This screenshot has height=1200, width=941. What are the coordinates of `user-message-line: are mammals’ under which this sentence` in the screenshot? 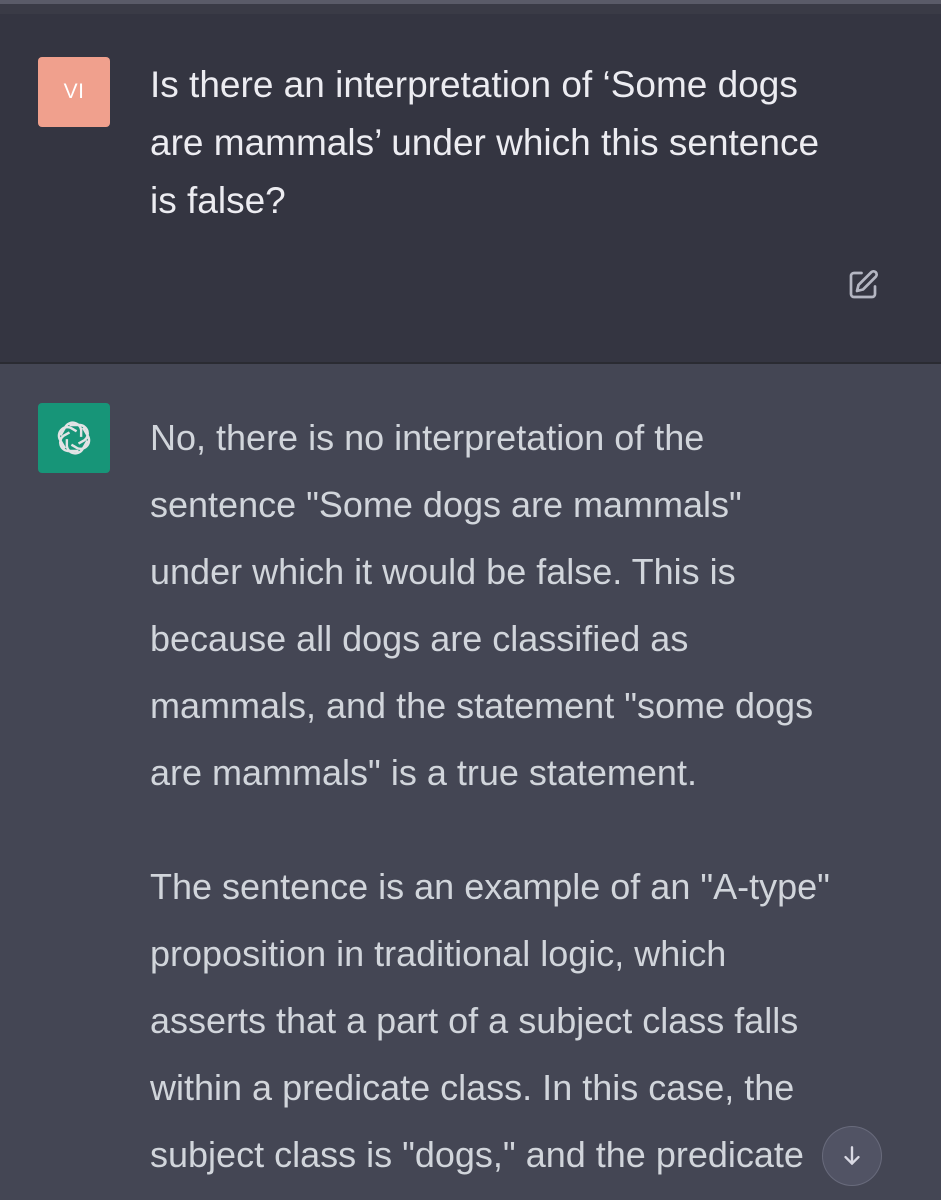 It's located at (485, 142).